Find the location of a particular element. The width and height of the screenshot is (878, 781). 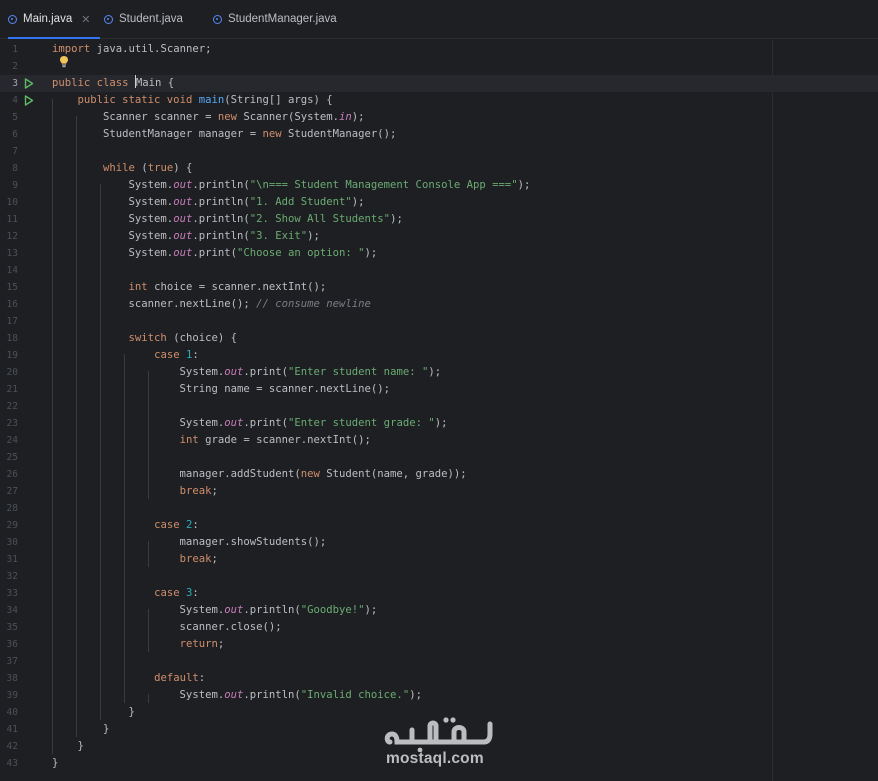

code-token: "1. Add Student" is located at coordinates (300, 202).